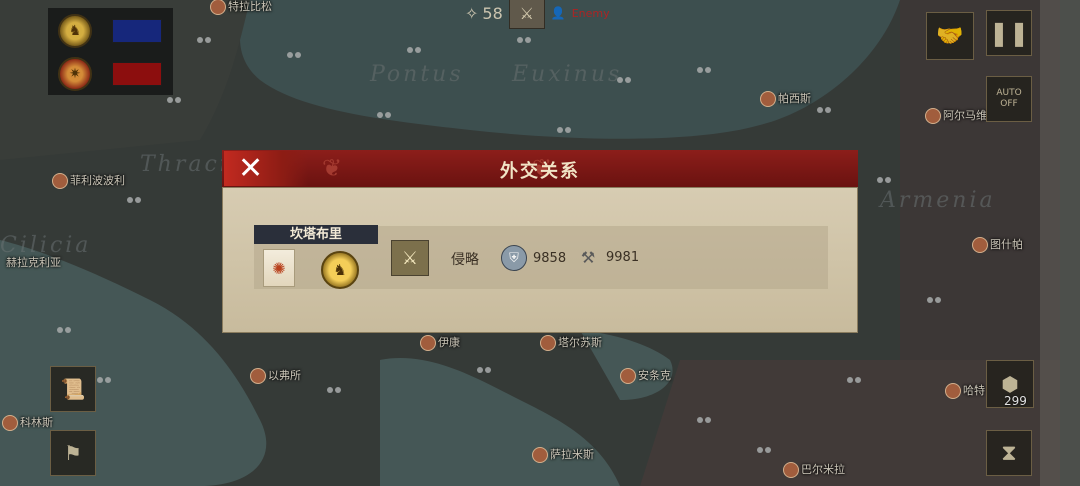  I want to click on country-emblem-icon: ♞, so click(340, 270).